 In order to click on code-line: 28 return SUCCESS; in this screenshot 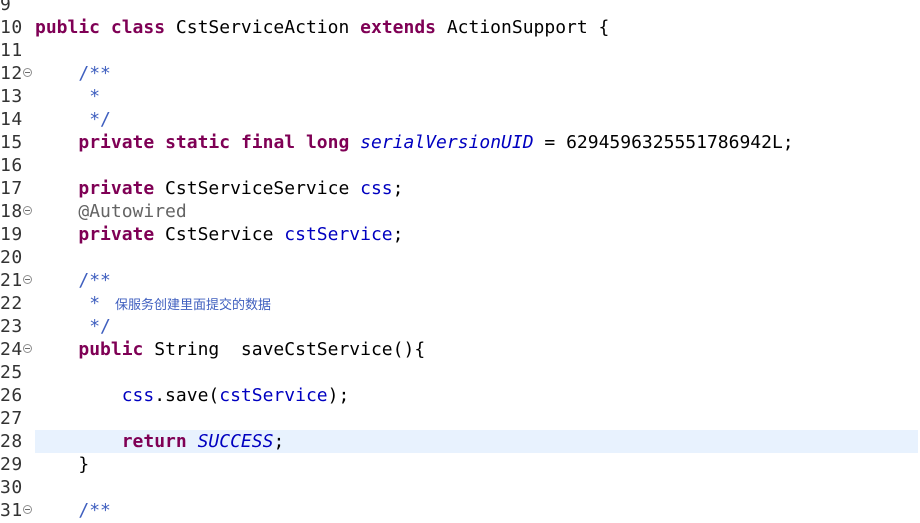, I will do `click(460, 441)`.